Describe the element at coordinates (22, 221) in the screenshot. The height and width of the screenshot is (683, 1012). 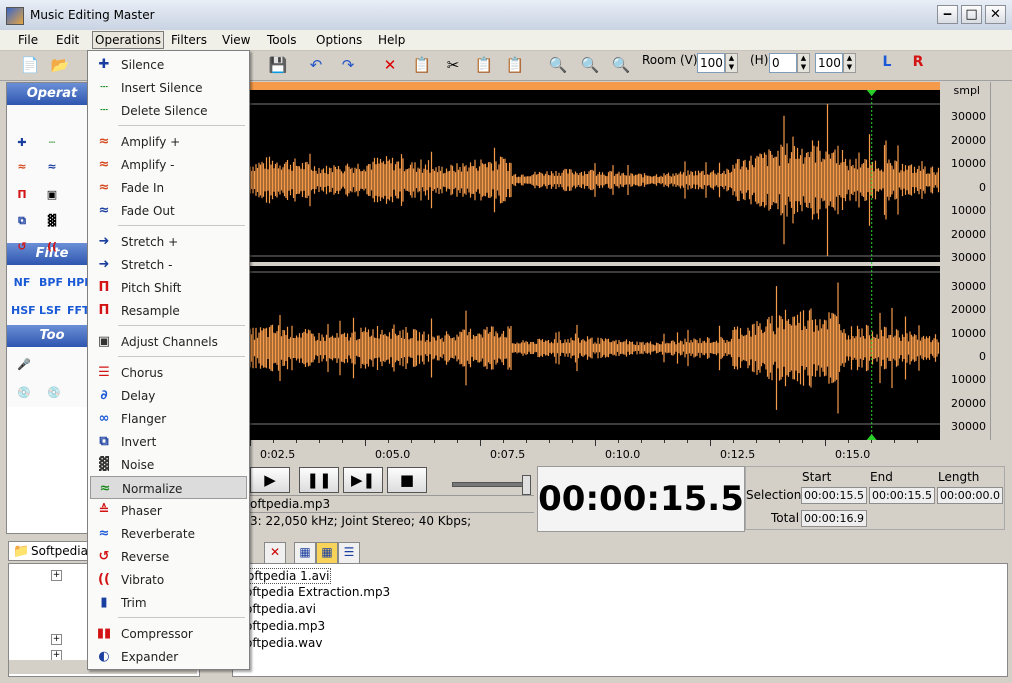
I see `invert-icon: ⧉` at that location.